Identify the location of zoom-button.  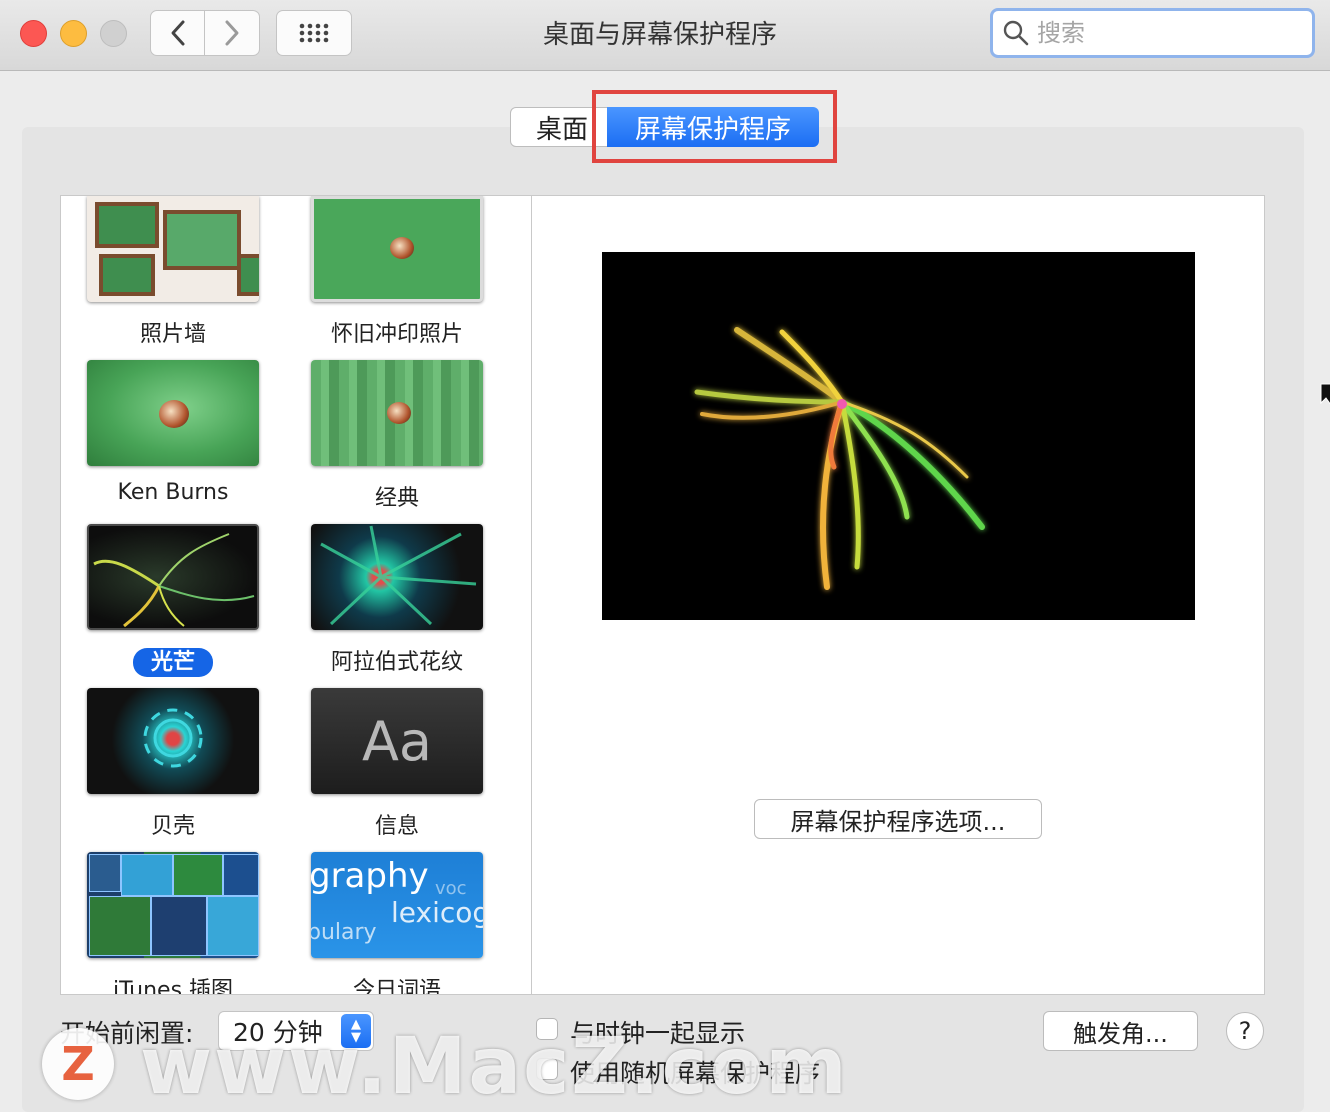
(113, 33).